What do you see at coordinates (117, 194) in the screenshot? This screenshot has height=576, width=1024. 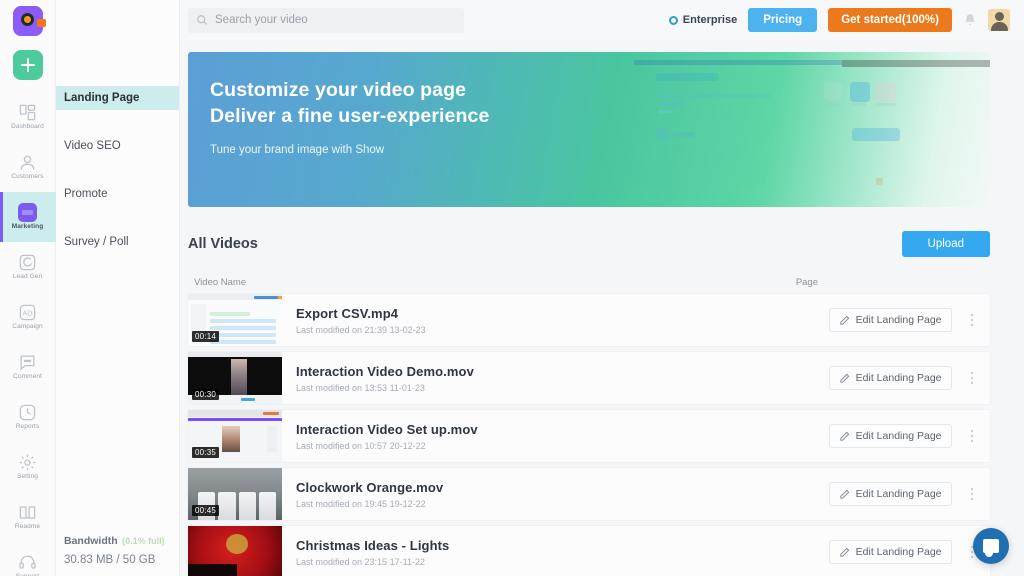 I see `sidebar-item-promote: Promote` at bounding box center [117, 194].